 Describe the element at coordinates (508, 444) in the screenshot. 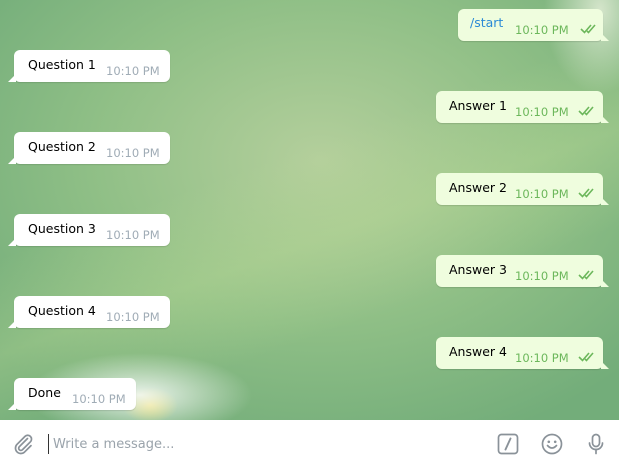

I see `slash-command-icon` at that location.